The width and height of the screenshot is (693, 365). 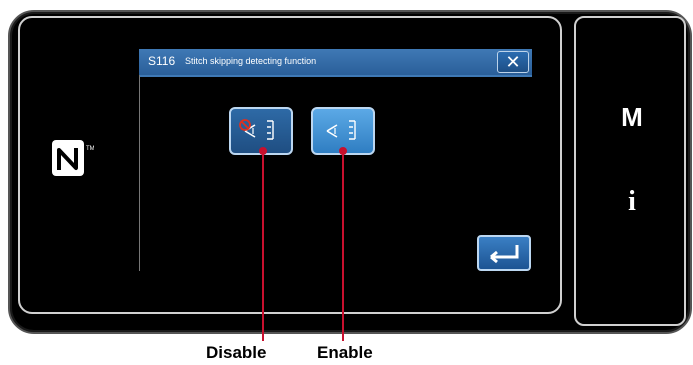 What do you see at coordinates (630, 171) in the screenshot?
I see `side-key-panel` at bounding box center [630, 171].